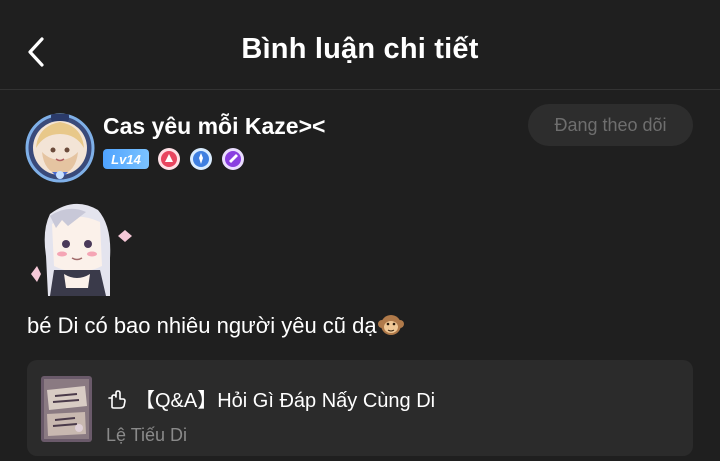  What do you see at coordinates (360, 49) in the screenshot?
I see `page-title: Bình luận chi tiết` at bounding box center [360, 49].